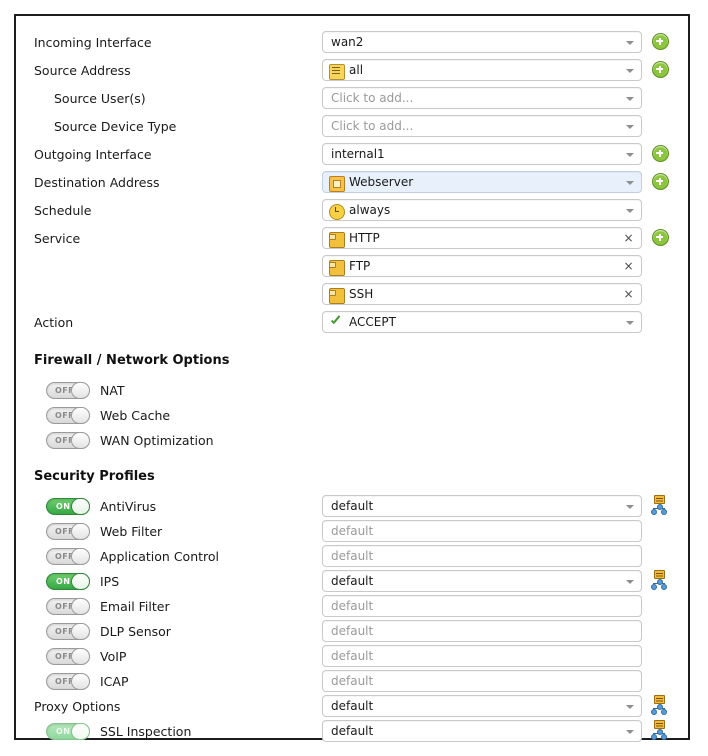 The image size is (708, 756). I want to click on policy-row-schedule: Schedule always, so click(352, 211).